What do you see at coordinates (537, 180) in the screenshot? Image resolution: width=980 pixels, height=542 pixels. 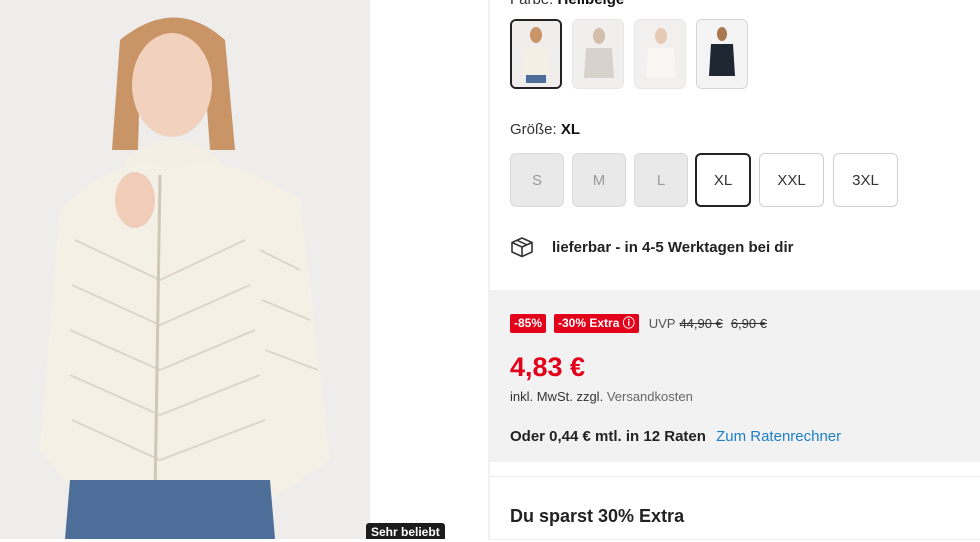 I see `size-option-s: S` at bounding box center [537, 180].